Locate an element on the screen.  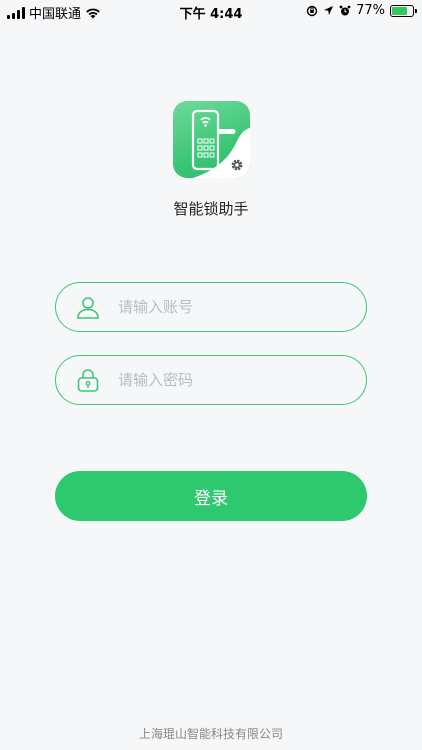
battery-icon is located at coordinates (403, 10).